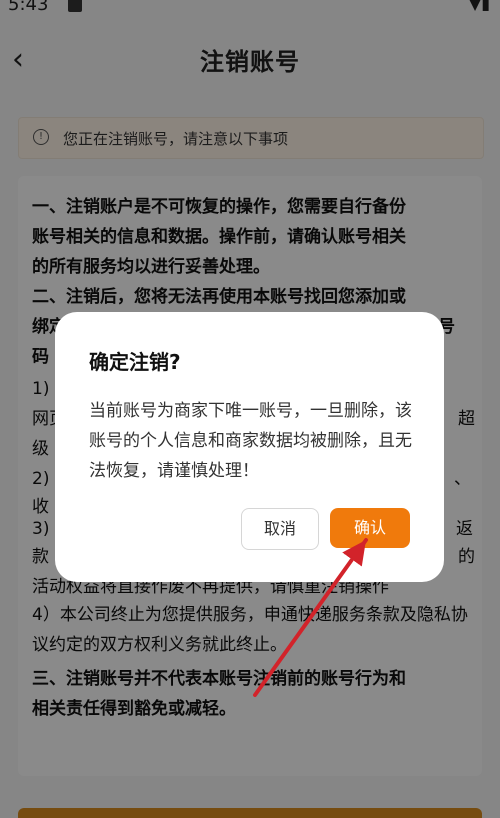 The width and height of the screenshot is (500, 818). Describe the element at coordinates (135, 362) in the screenshot. I see `dialog-title: 确定注销?` at that location.